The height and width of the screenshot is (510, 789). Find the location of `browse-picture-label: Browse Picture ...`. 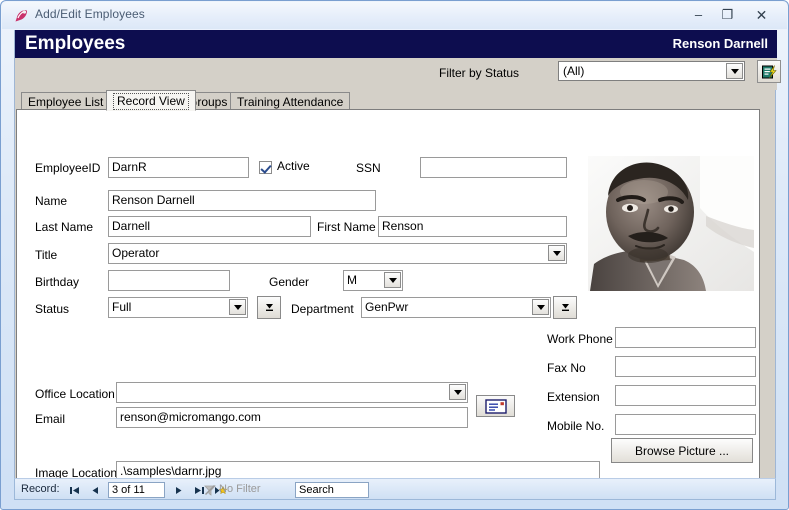

browse-picture-label: Browse Picture ... is located at coordinates (682, 450).